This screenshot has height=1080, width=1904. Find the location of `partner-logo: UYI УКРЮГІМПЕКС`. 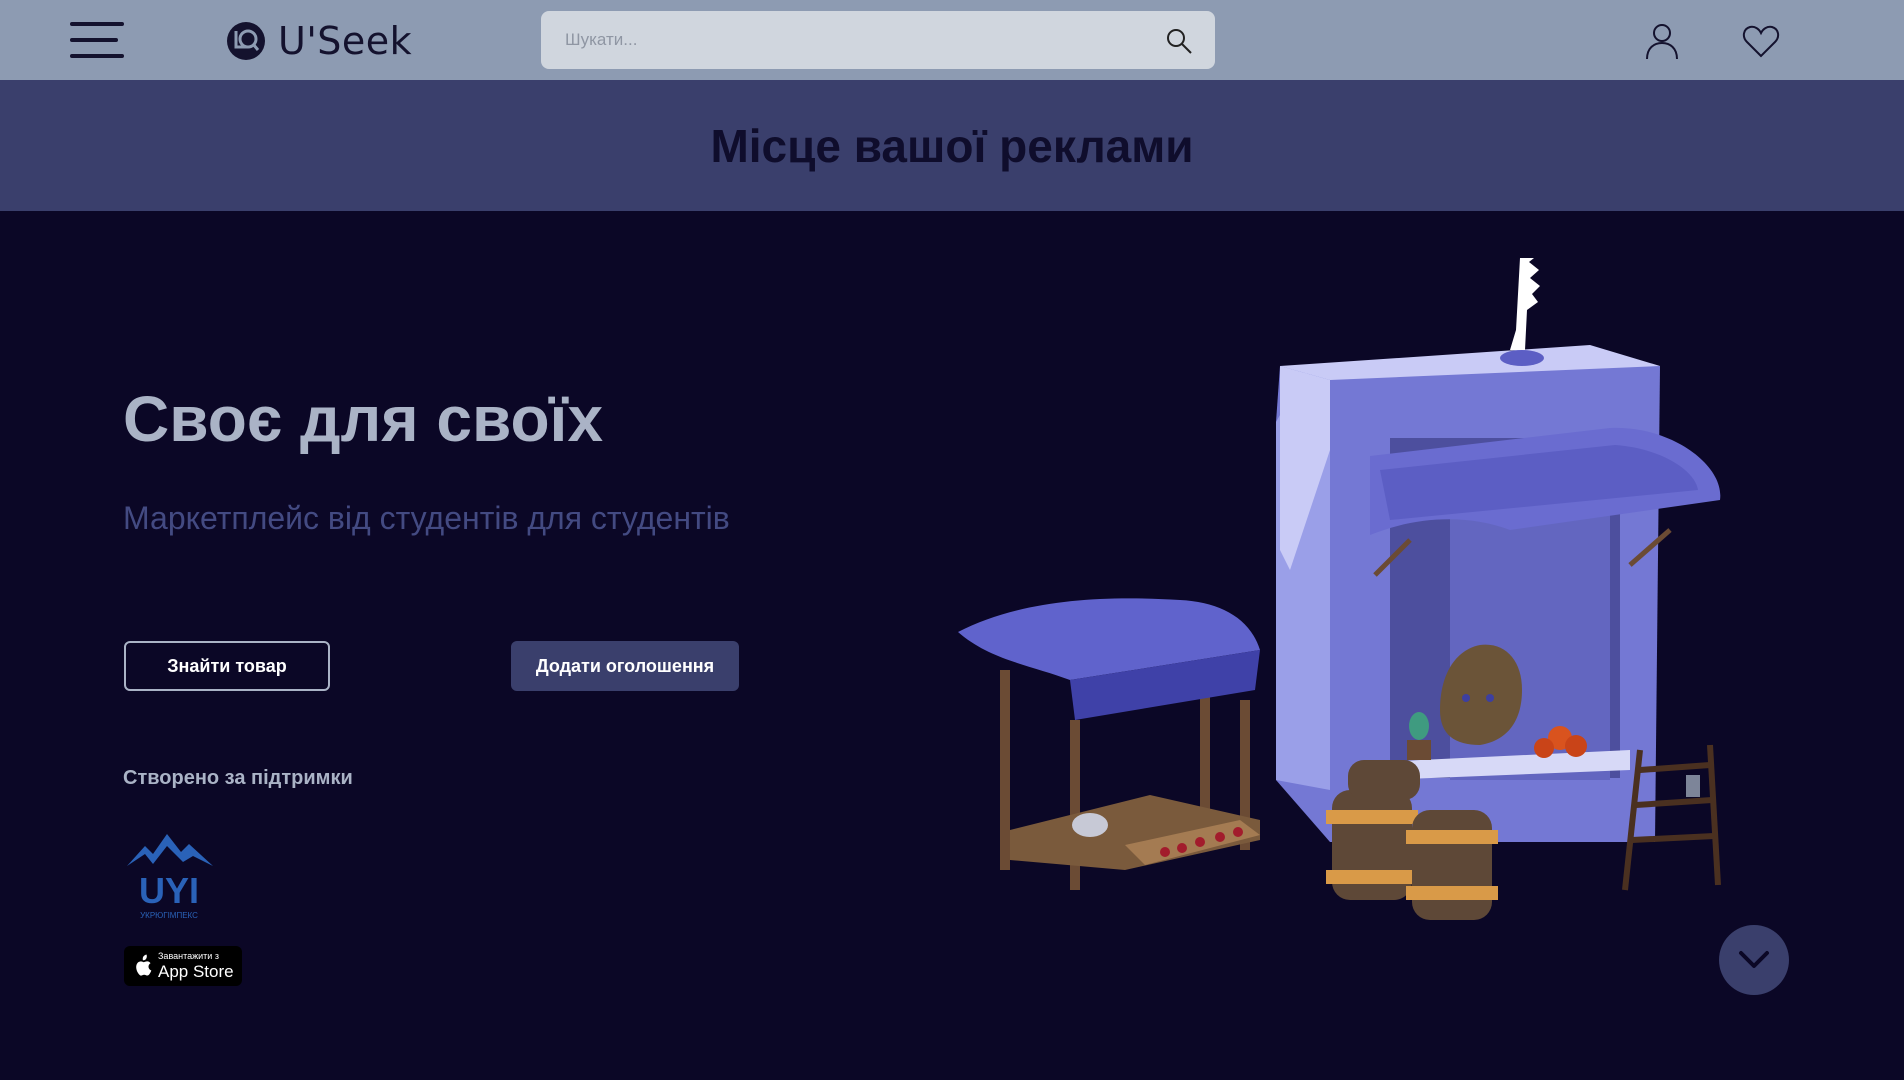

partner-logo: UYI УКРЮГІМПЕКС is located at coordinates (170, 877).